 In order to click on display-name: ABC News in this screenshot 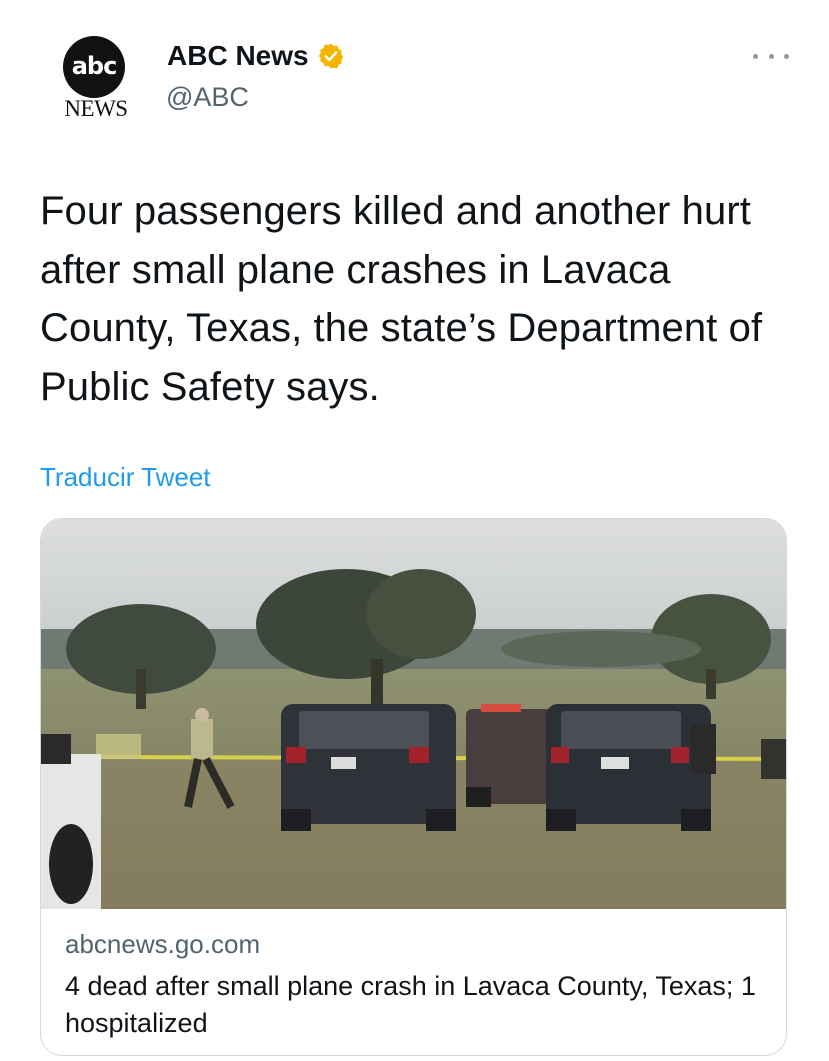, I will do `click(238, 56)`.